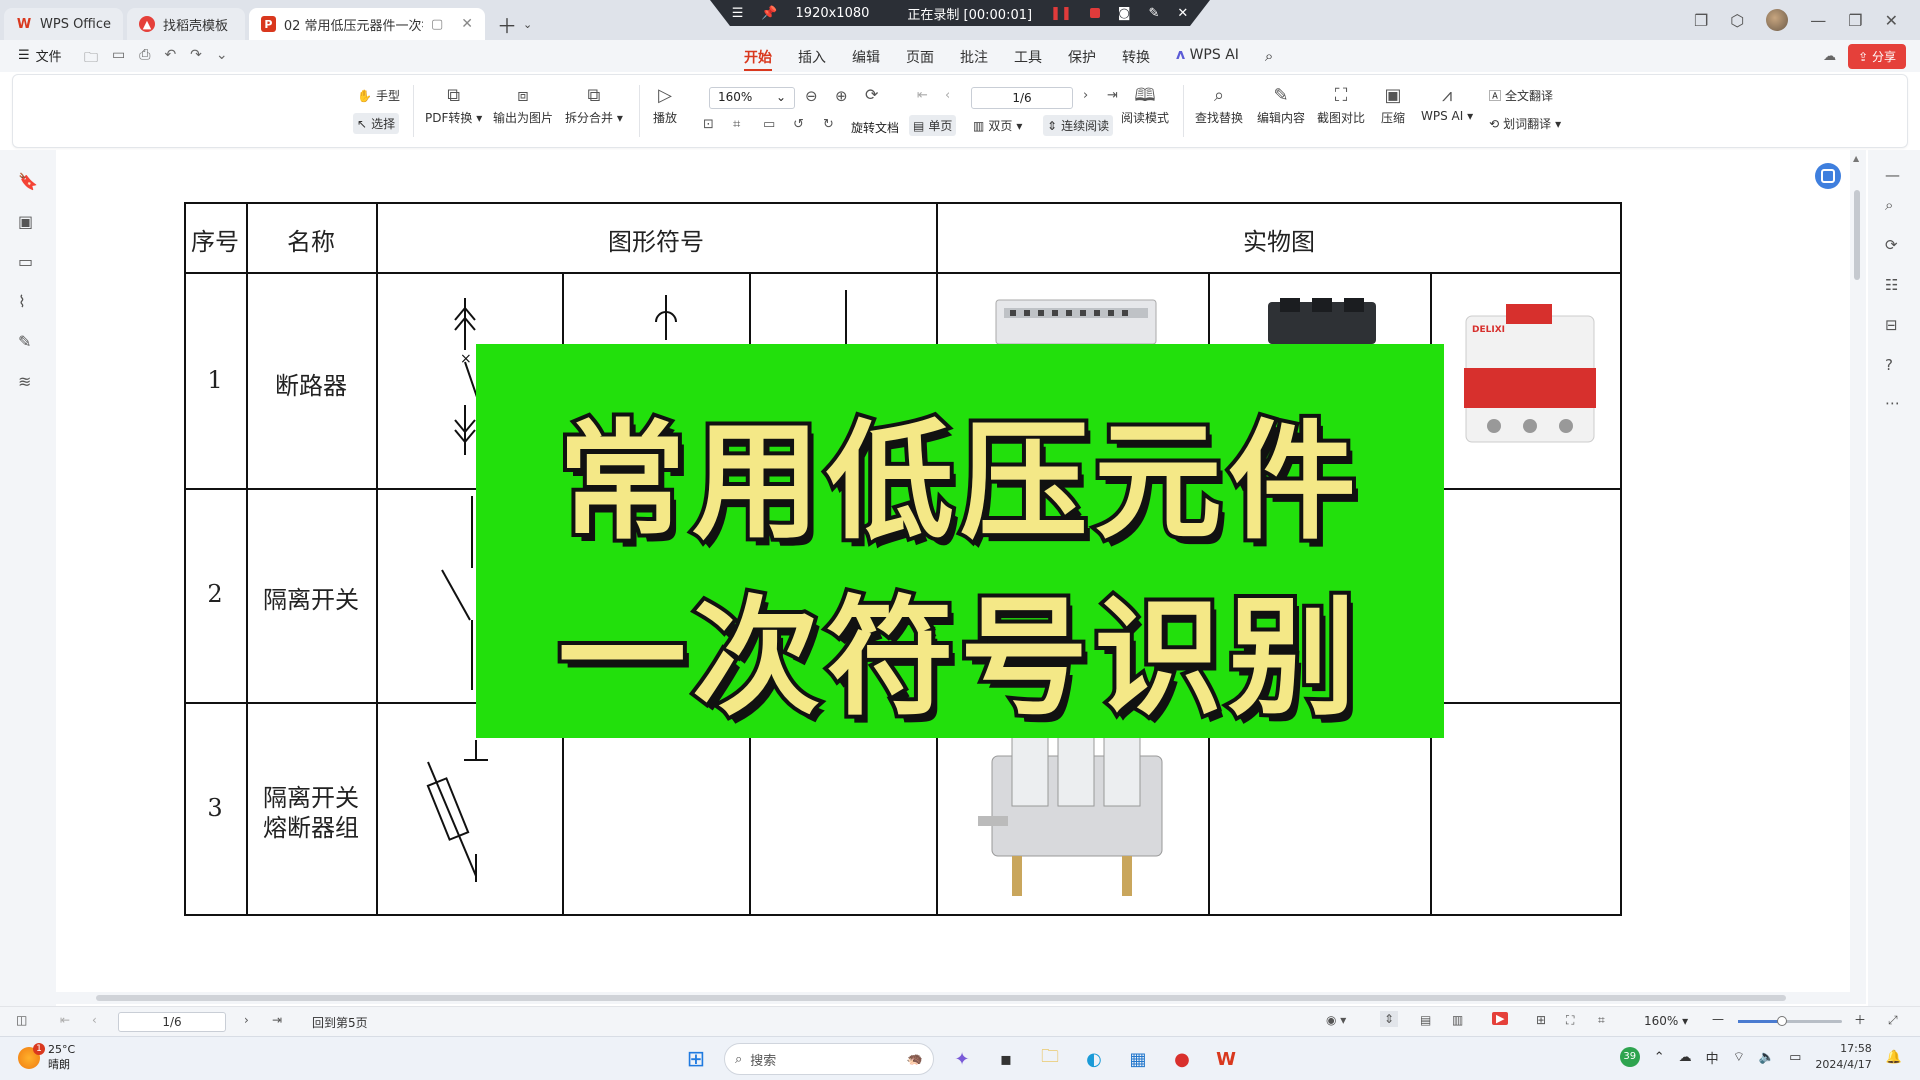 The width and height of the screenshot is (1920, 1080). Describe the element at coordinates (40, 55) in the screenshot. I see `file-menu: ☰ 文件` at that location.